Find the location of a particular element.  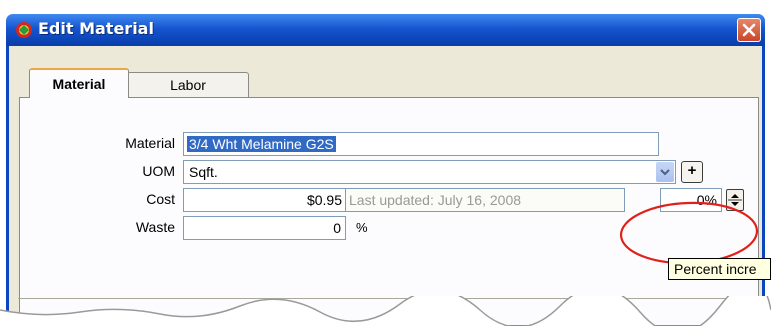

tab-material-label: Material is located at coordinates (79, 84).